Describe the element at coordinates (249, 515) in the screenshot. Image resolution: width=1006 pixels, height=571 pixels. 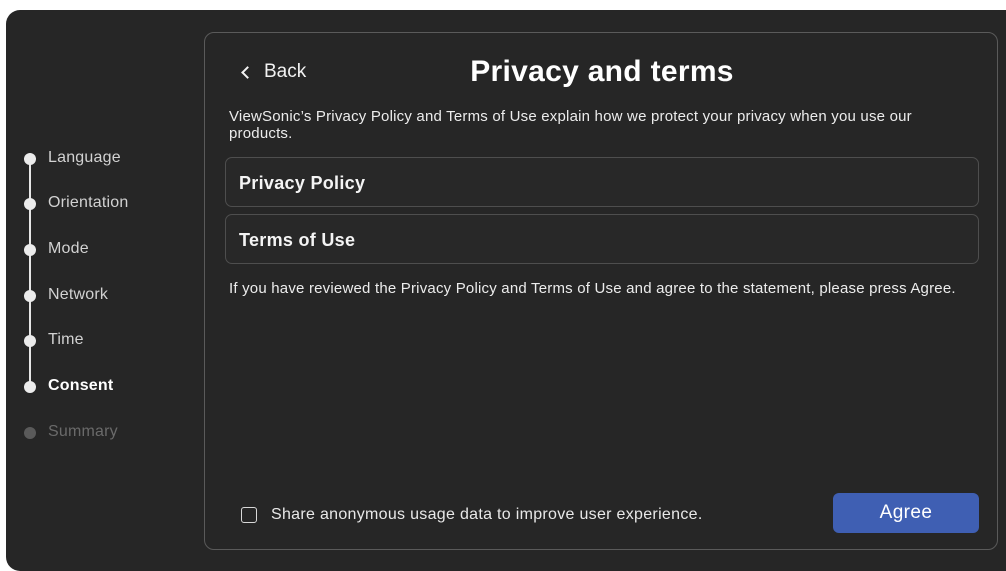
I see `checkbox-unchecked-icon` at that location.